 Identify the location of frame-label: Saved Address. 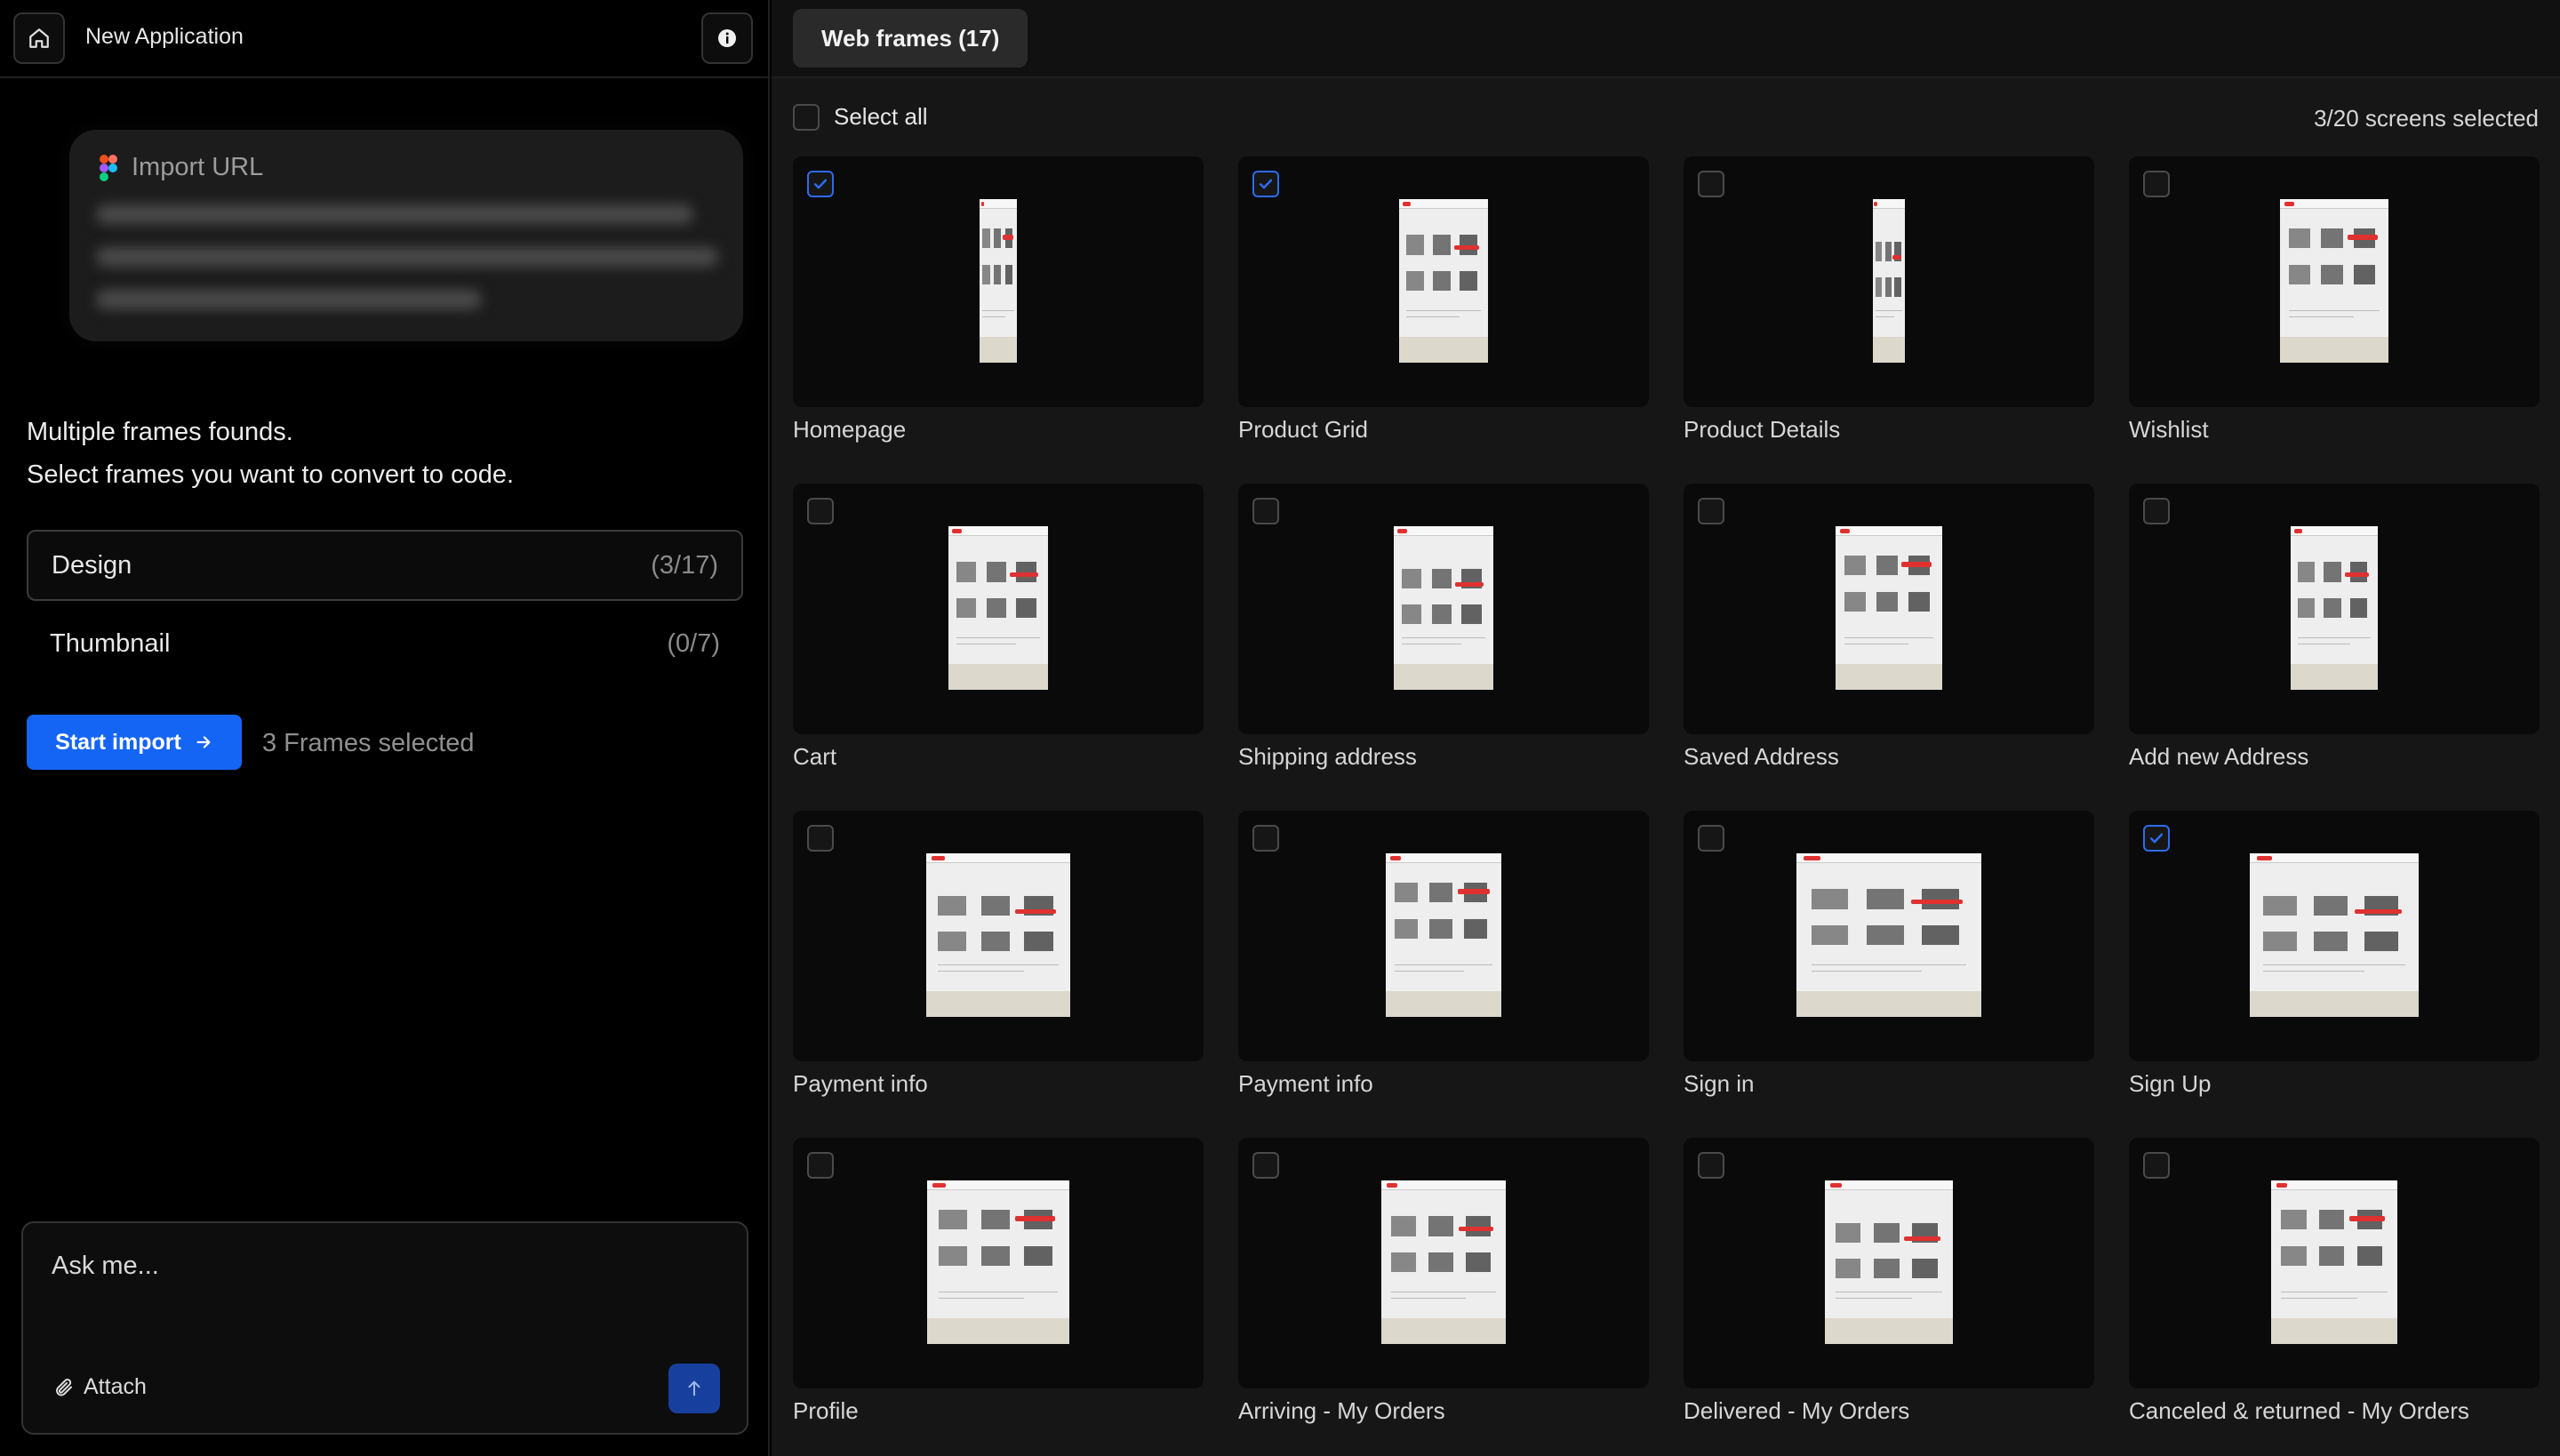
(1761, 756).